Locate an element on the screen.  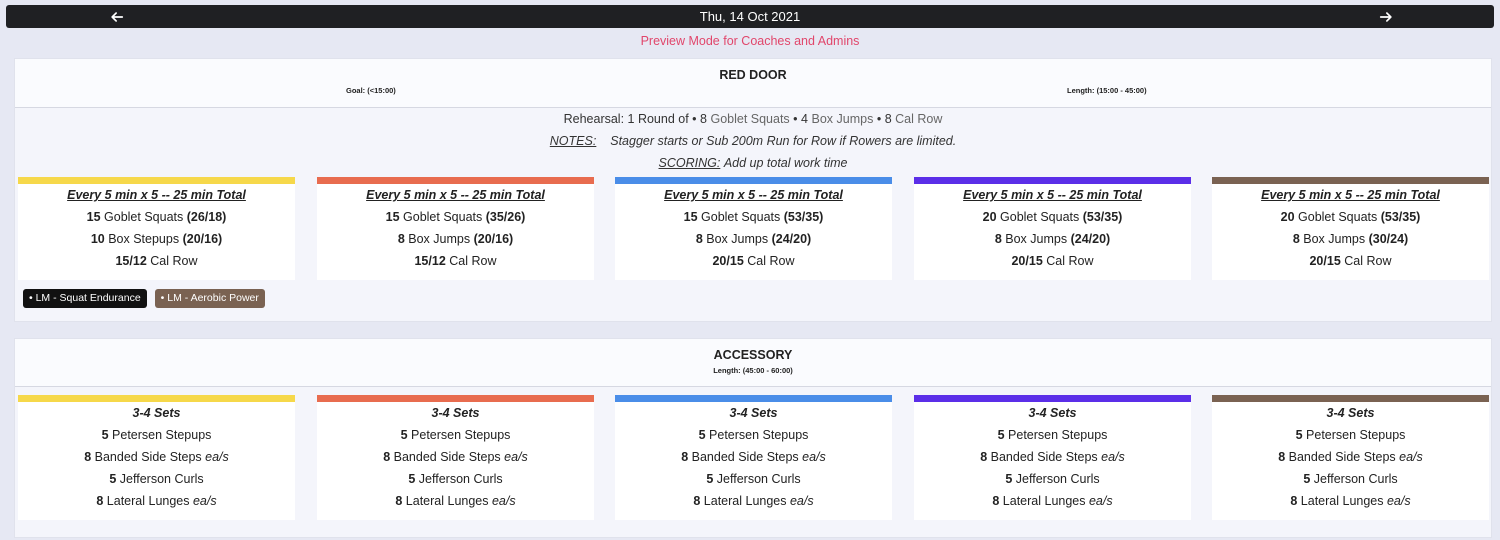
weights: (26/18) is located at coordinates (206, 217).